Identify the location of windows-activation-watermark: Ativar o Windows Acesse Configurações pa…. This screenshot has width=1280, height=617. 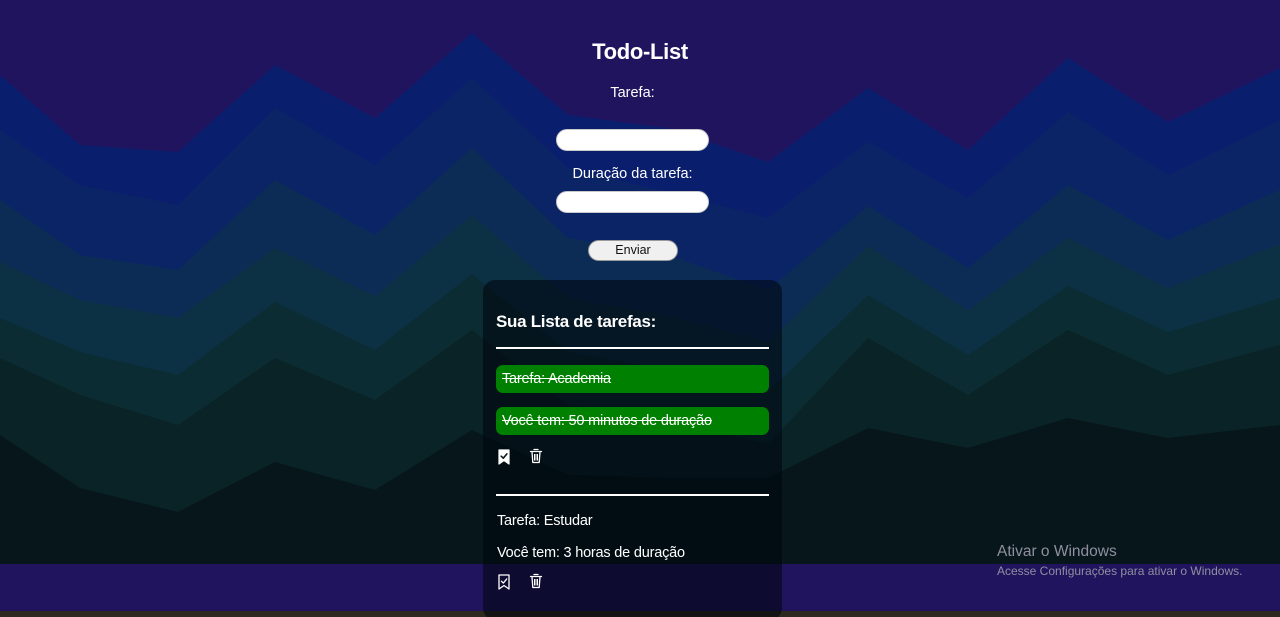
(1119, 560).